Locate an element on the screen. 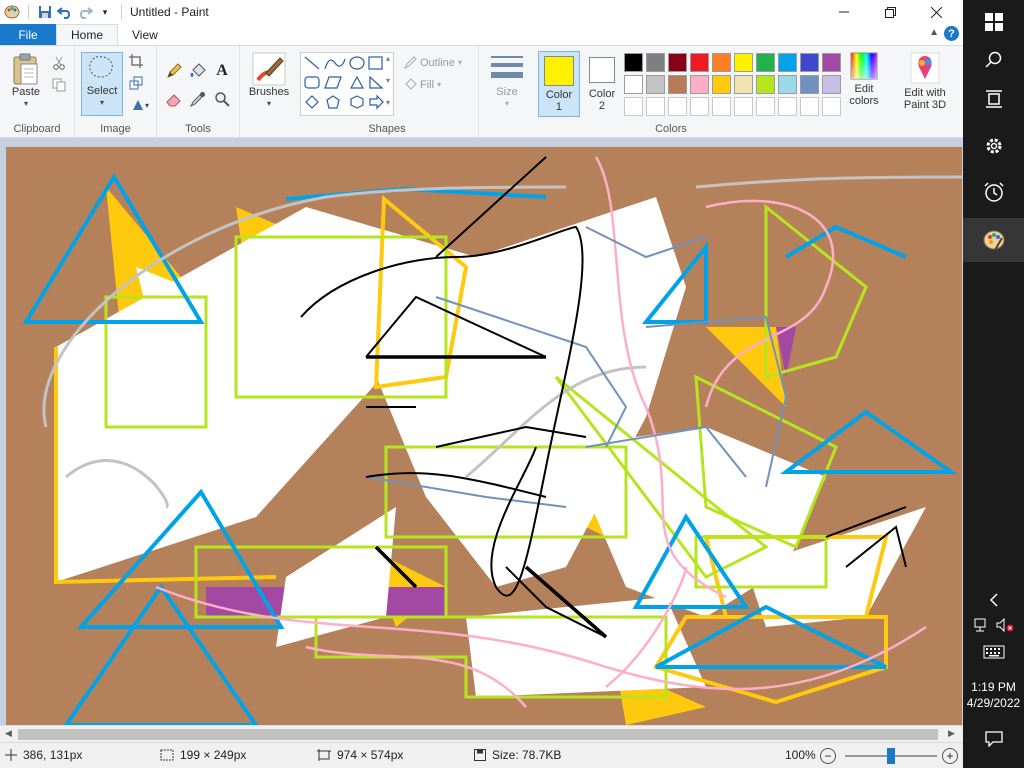 Image resolution: width=1024 pixels, height=768 pixels. outline-label: Outline is located at coordinates (437, 62).